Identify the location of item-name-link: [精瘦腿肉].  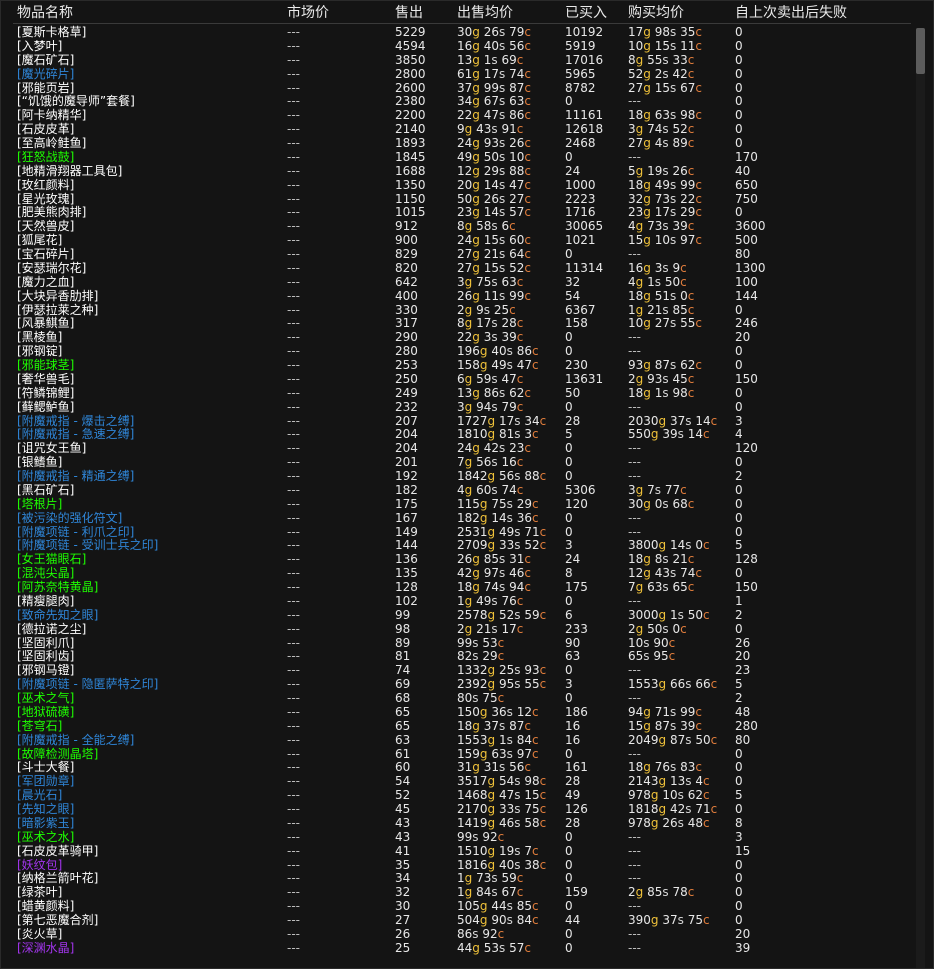
(45, 601).